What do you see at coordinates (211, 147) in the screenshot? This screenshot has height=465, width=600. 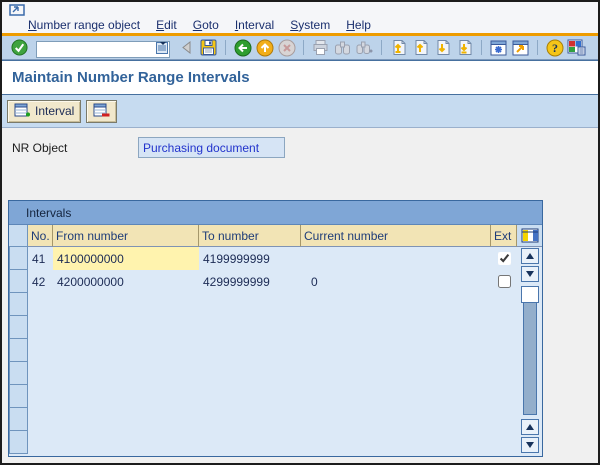 I see `nr-object-field: Purchasing document` at bounding box center [211, 147].